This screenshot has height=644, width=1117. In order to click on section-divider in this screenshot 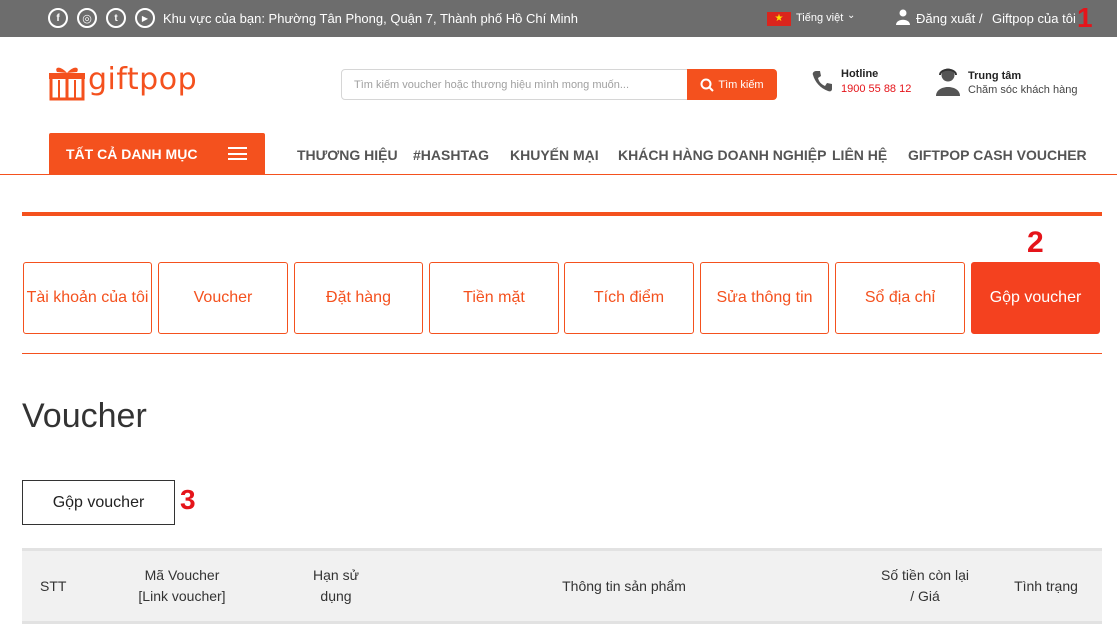, I will do `click(562, 214)`.